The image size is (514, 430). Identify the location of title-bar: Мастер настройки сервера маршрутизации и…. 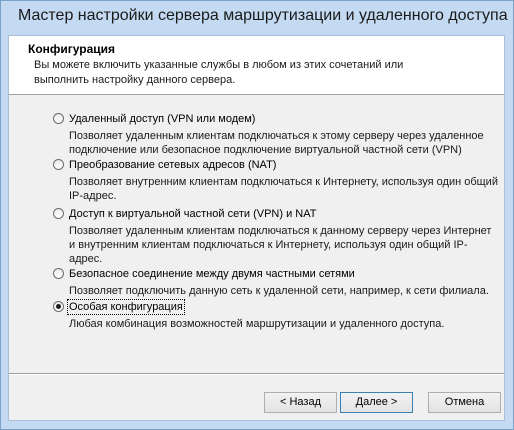
(257, 18).